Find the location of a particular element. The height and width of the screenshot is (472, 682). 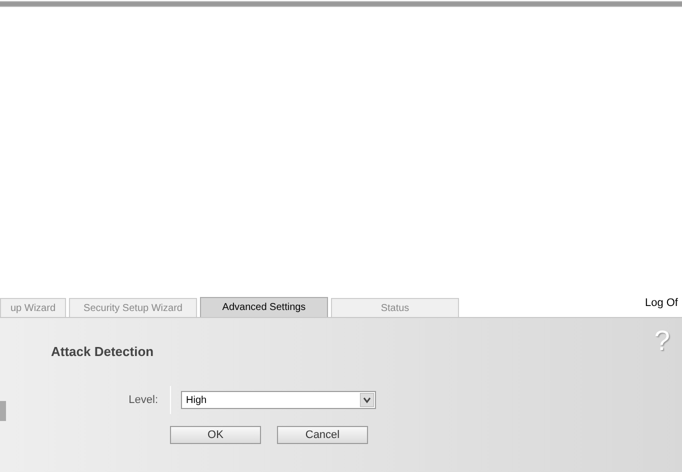

dialog-button: OK is located at coordinates (215, 435).